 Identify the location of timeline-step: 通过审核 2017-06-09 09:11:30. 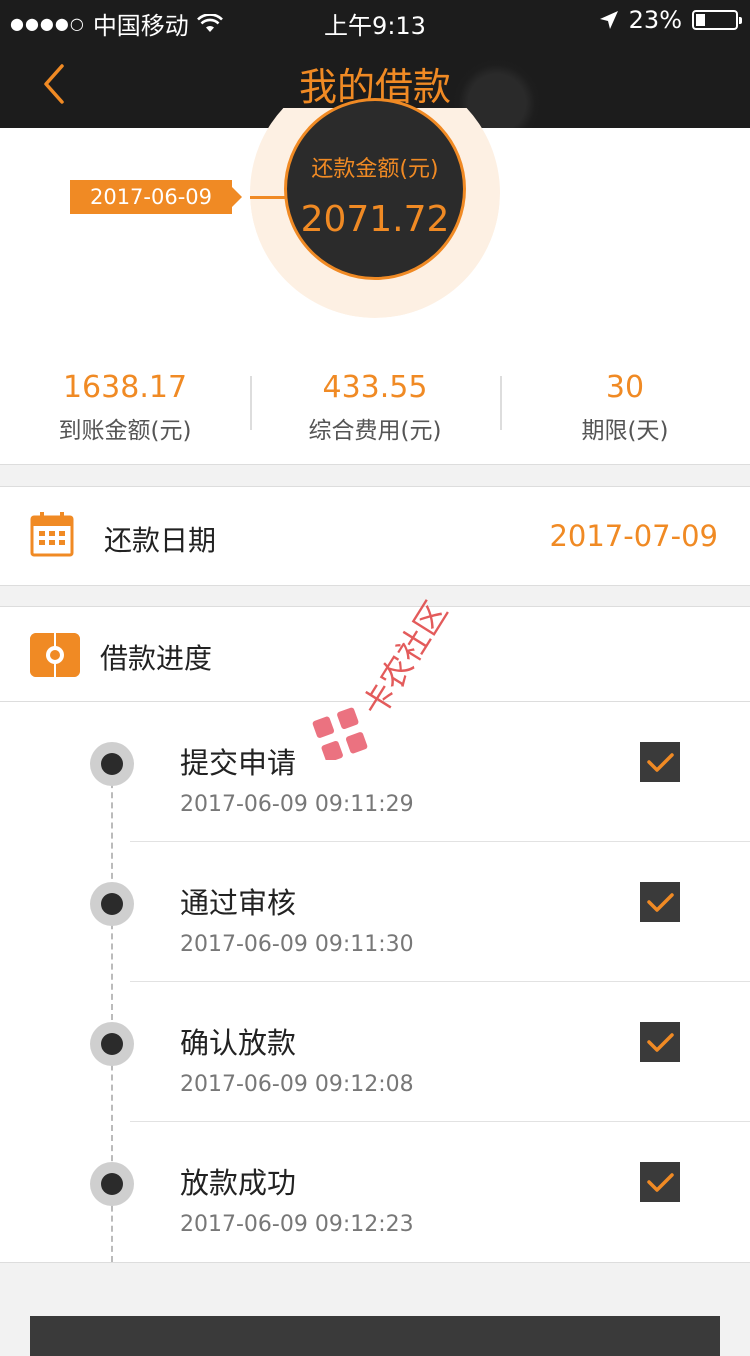
(375, 912).